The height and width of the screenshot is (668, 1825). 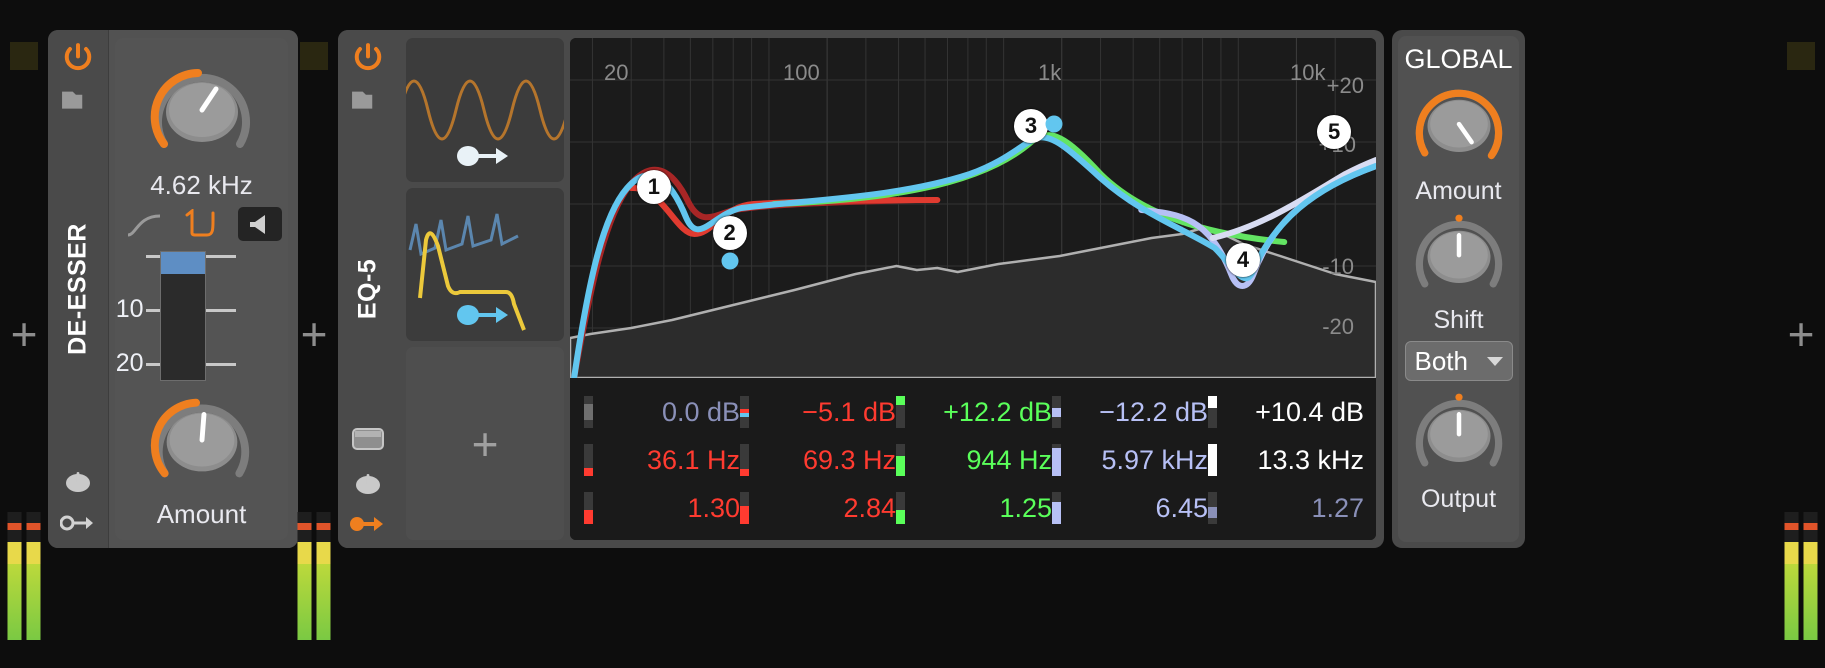 I want to click on eq-node-3: 3, so click(x=1031, y=125).